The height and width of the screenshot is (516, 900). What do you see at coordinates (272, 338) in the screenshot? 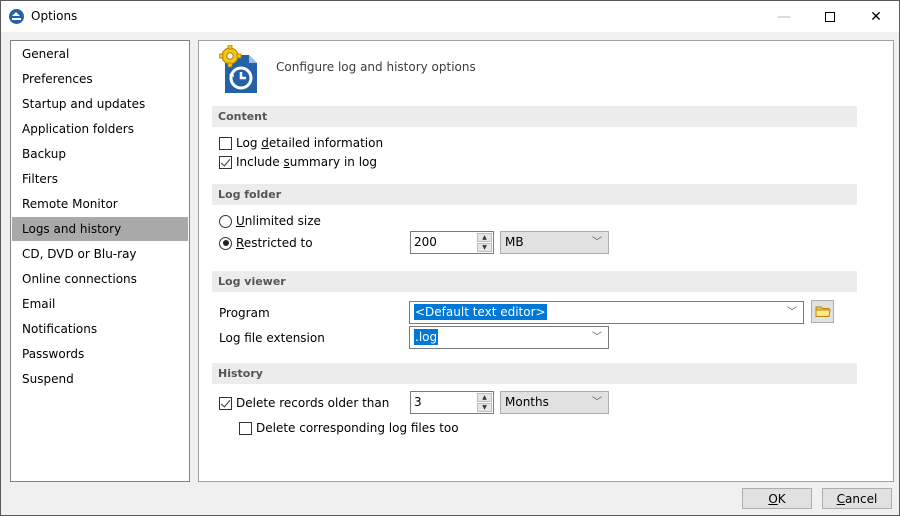
I see `log-file-extension-label: Log file extension` at bounding box center [272, 338].